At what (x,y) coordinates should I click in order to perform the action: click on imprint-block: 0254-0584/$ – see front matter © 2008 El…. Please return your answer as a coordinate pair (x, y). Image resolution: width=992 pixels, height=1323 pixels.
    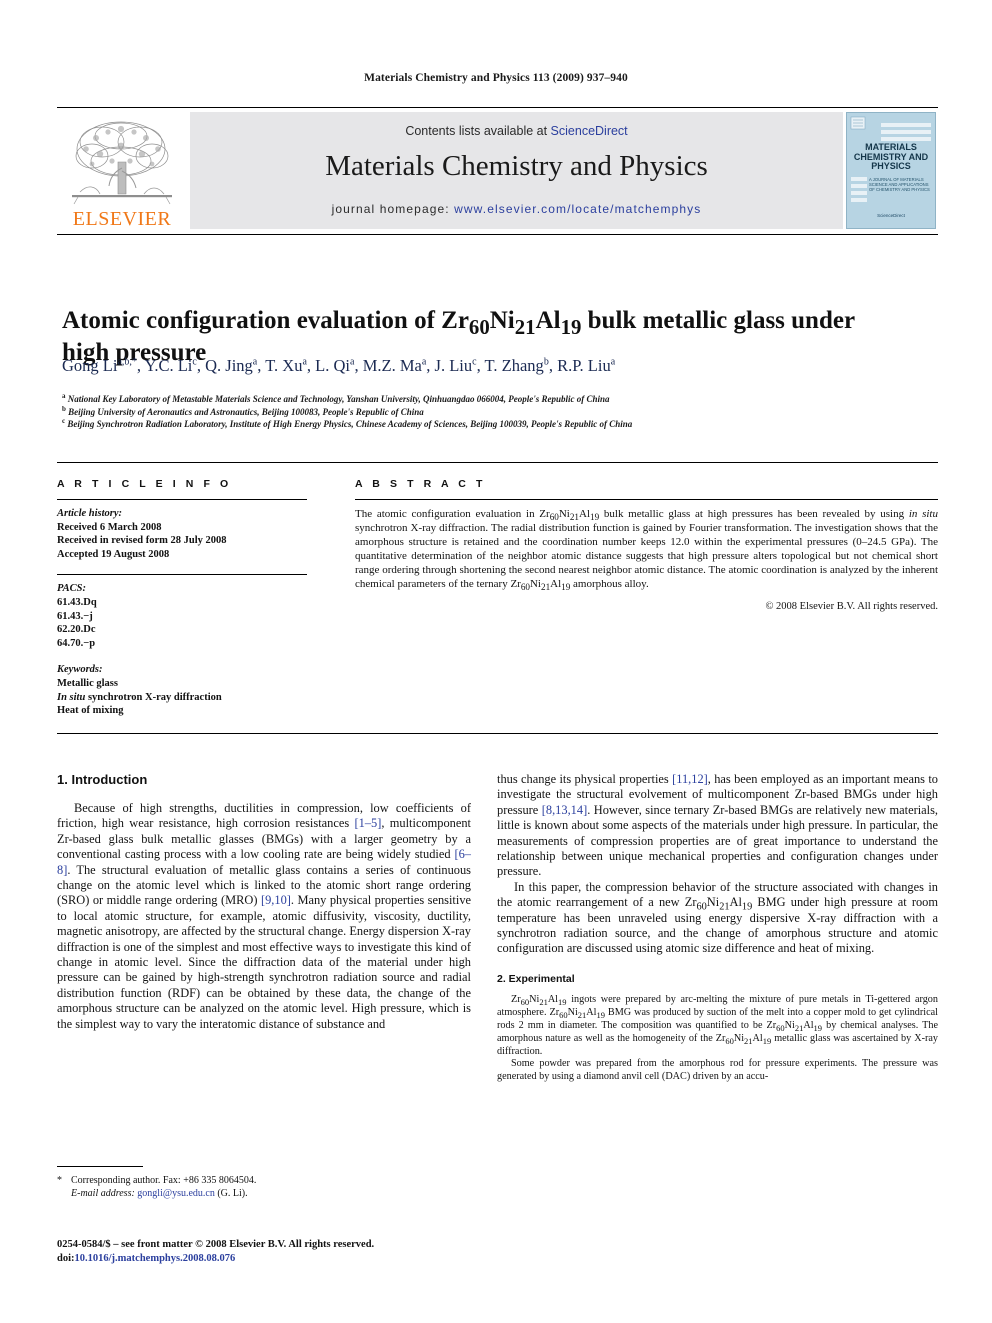
    Looking at the image, I should click on (272, 1252).